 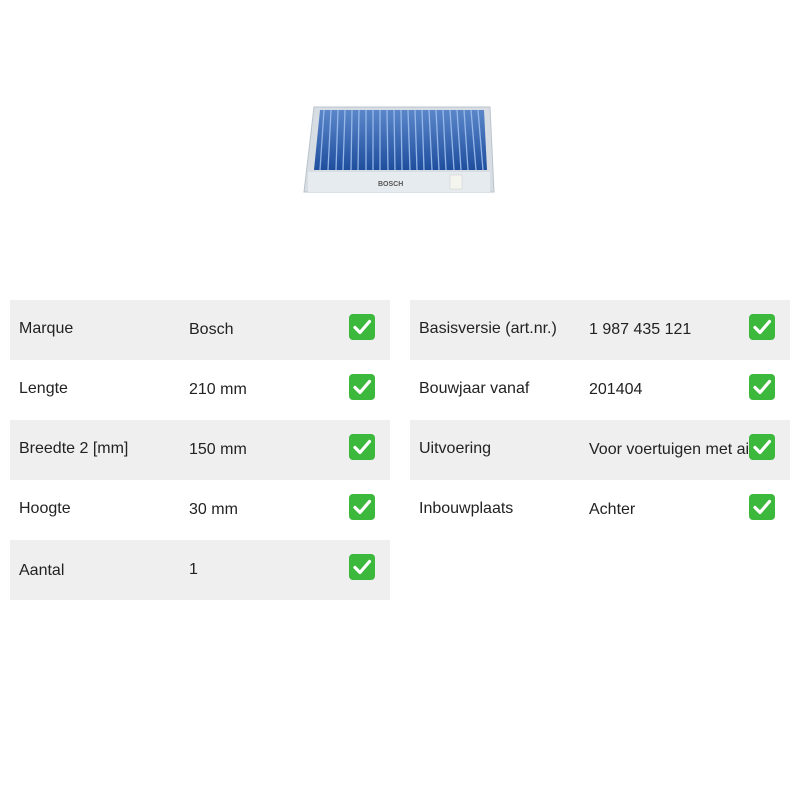 I want to click on spec-row-uitvoering: Uitvoering Voor voertuigen met airco, so click(x=600, y=450).